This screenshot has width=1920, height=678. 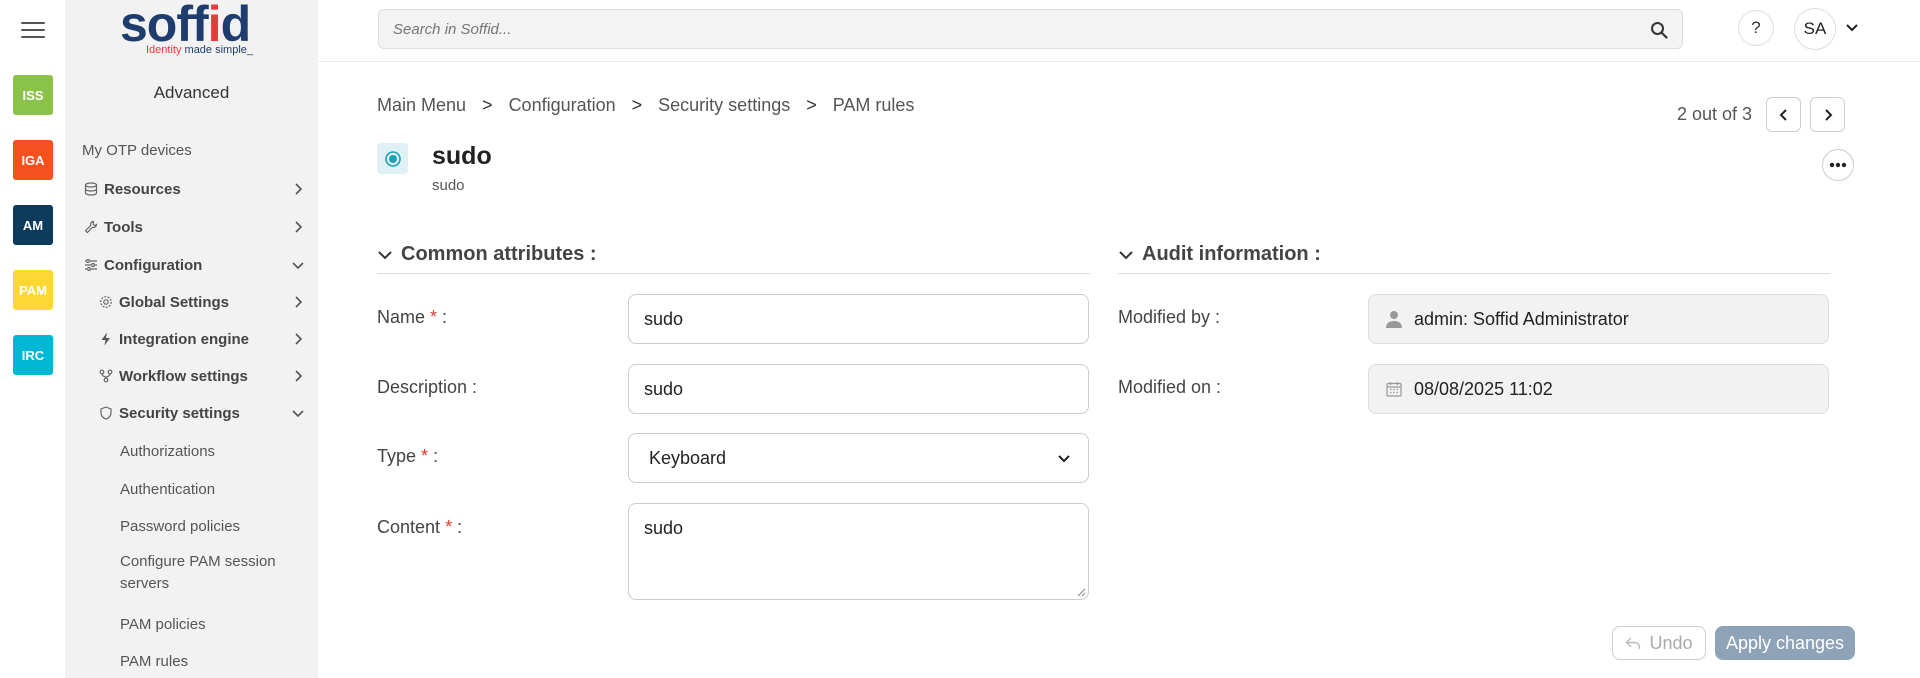 I want to click on more-options-button, so click(x=1838, y=165).